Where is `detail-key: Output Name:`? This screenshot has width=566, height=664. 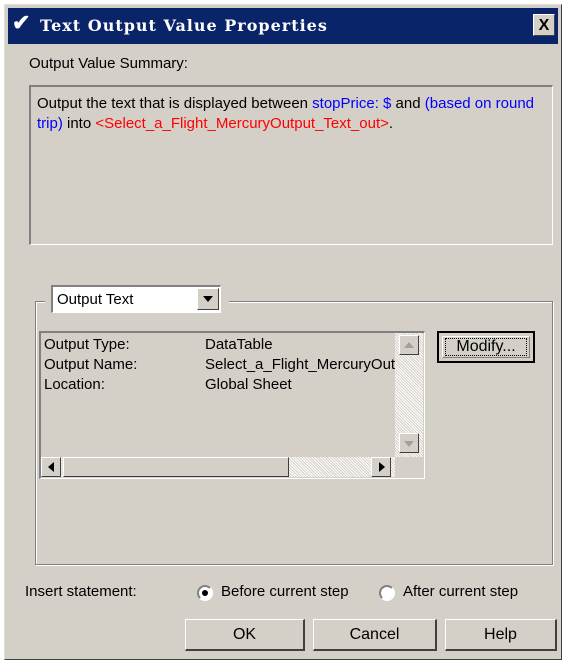
detail-key: Output Name: is located at coordinates (91, 364).